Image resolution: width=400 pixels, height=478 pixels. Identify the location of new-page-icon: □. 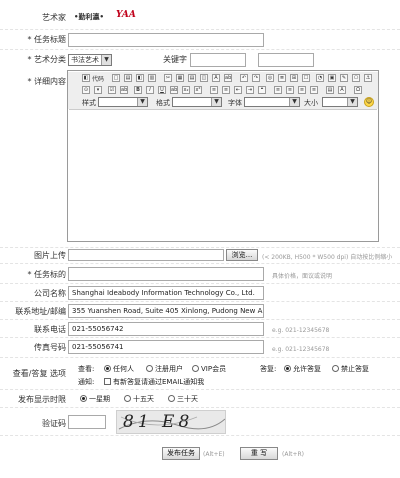
(116, 78).